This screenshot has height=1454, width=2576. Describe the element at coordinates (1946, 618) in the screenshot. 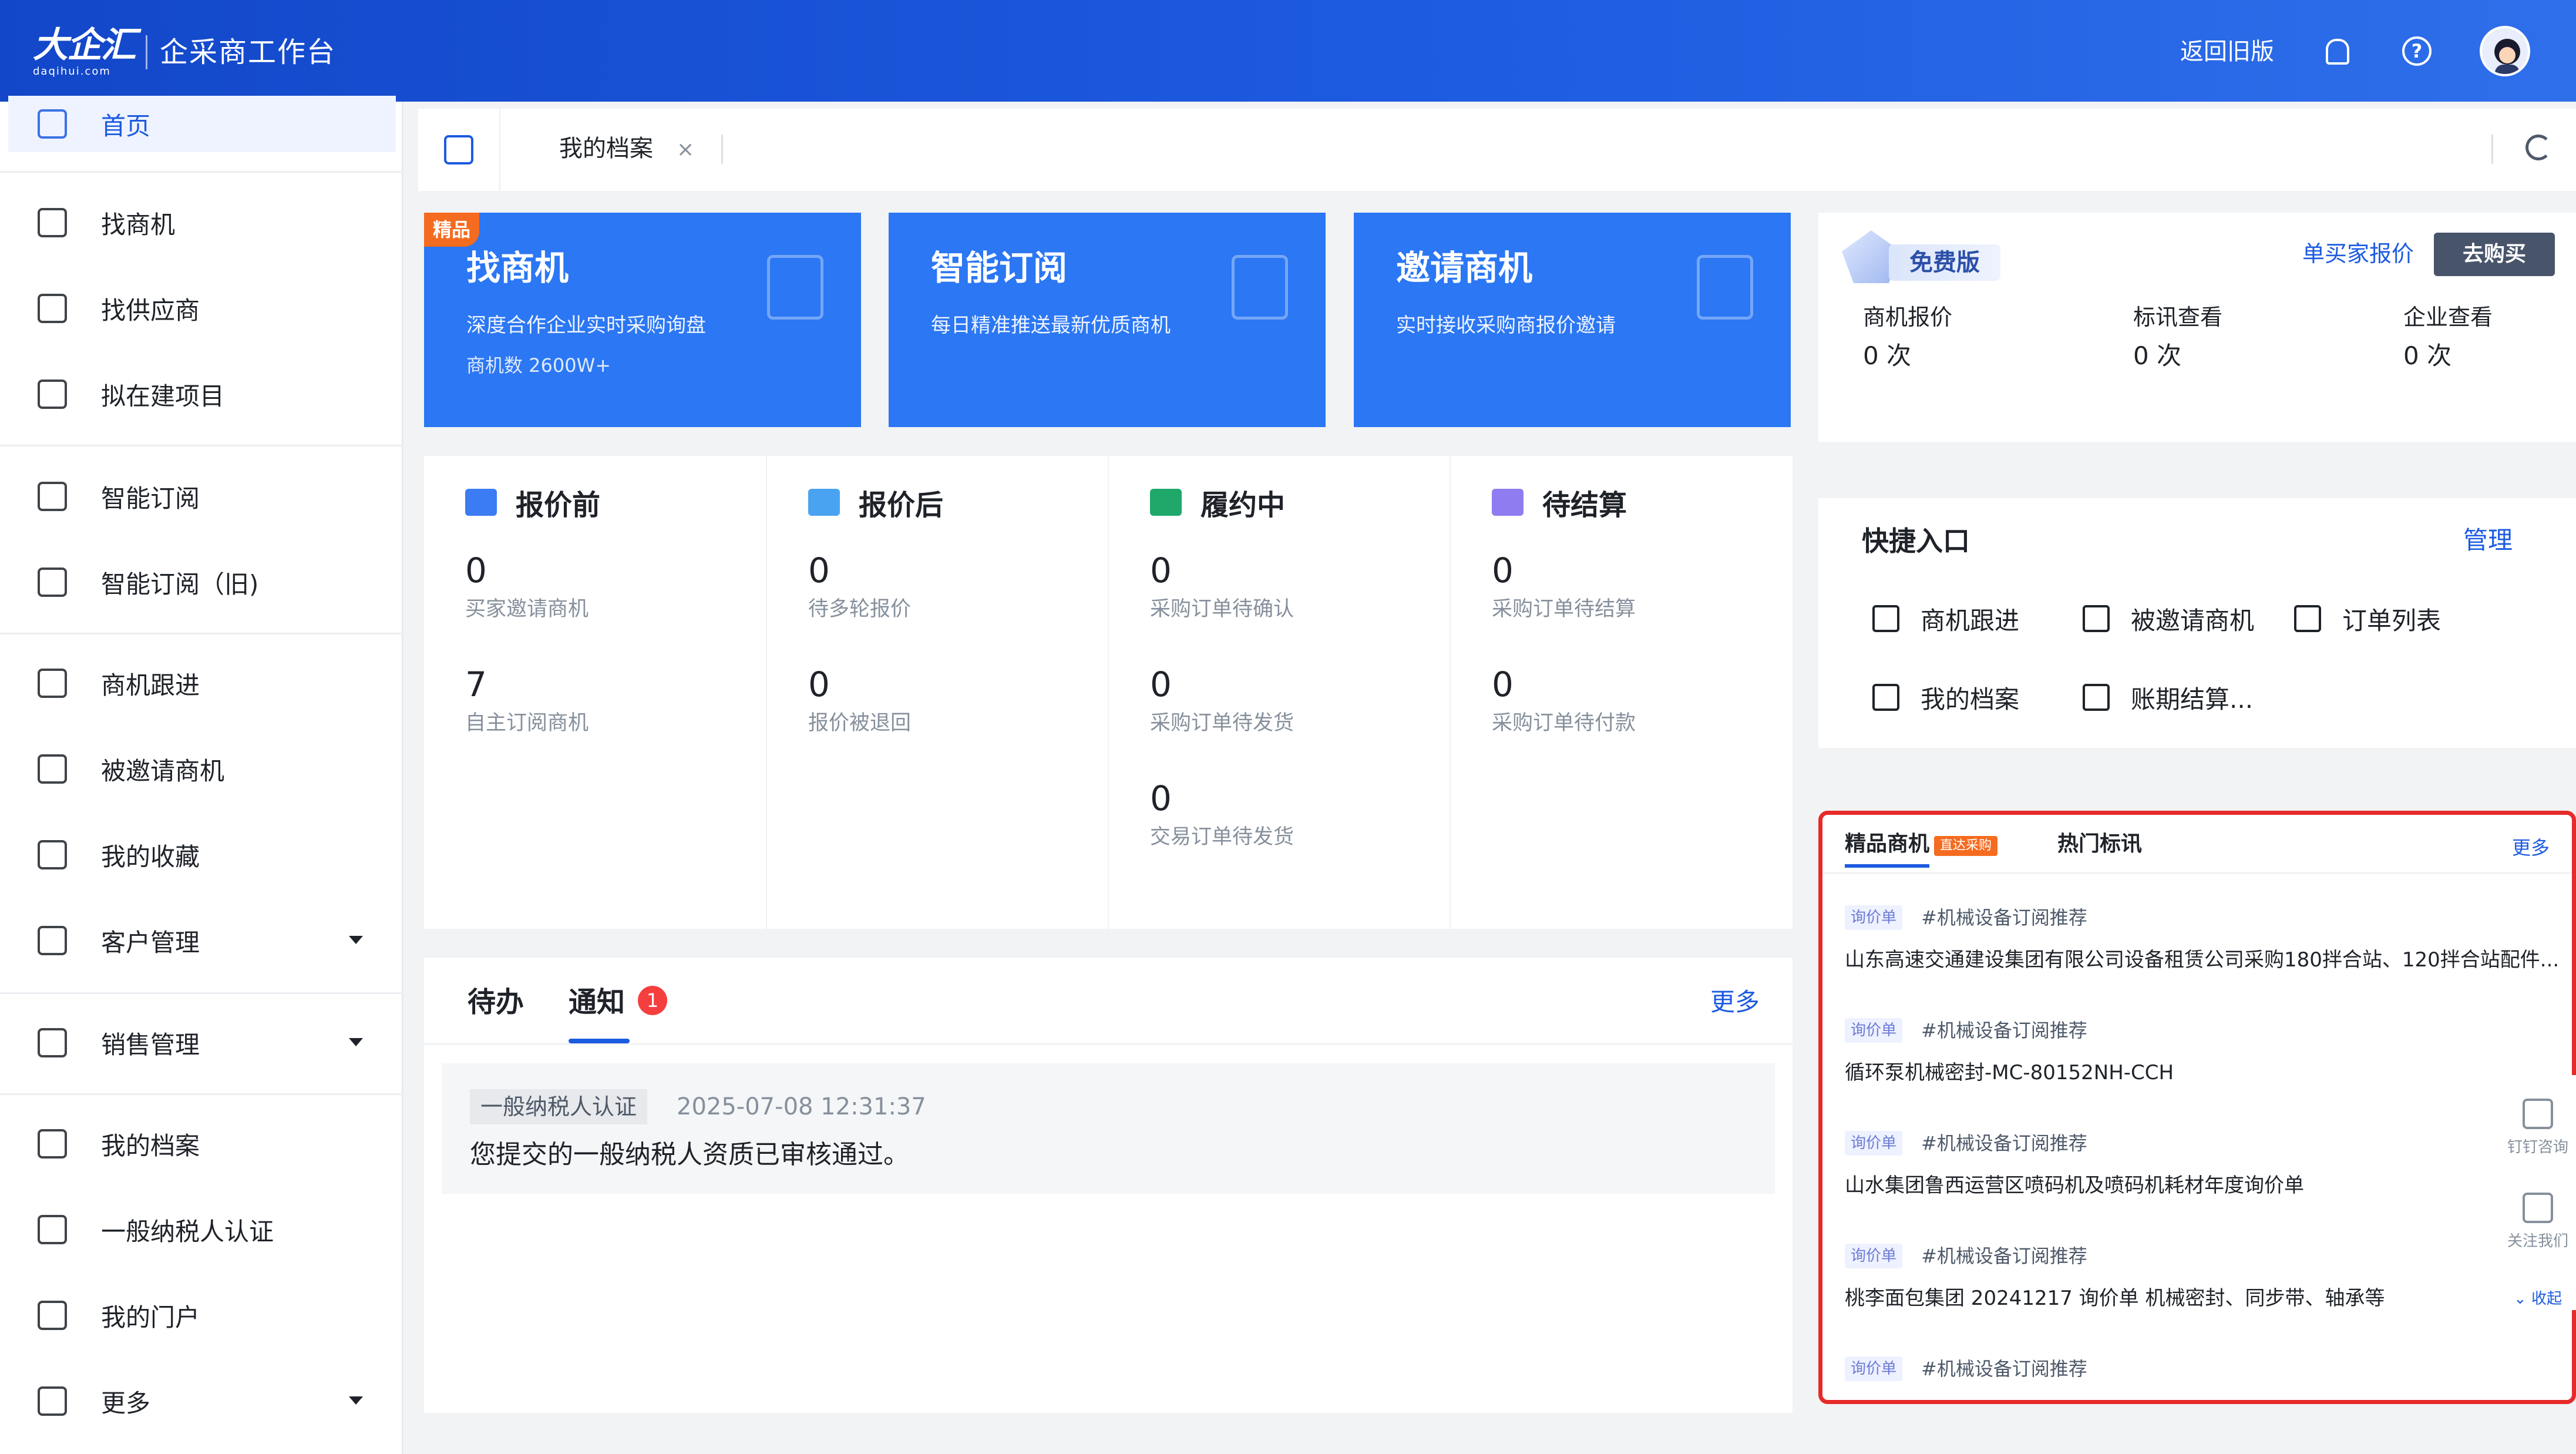

I see `quick-item-follow-up: 商机跟进` at that location.